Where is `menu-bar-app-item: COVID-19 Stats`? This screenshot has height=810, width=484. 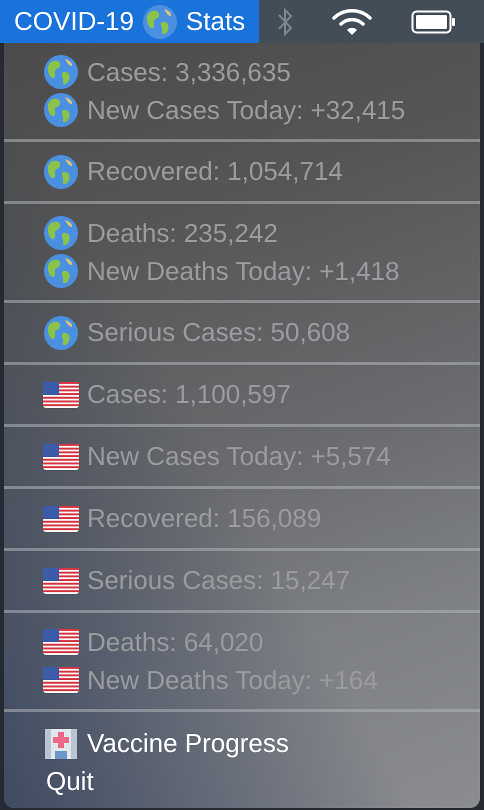
menu-bar-app-item: COVID-19 Stats is located at coordinates (130, 21).